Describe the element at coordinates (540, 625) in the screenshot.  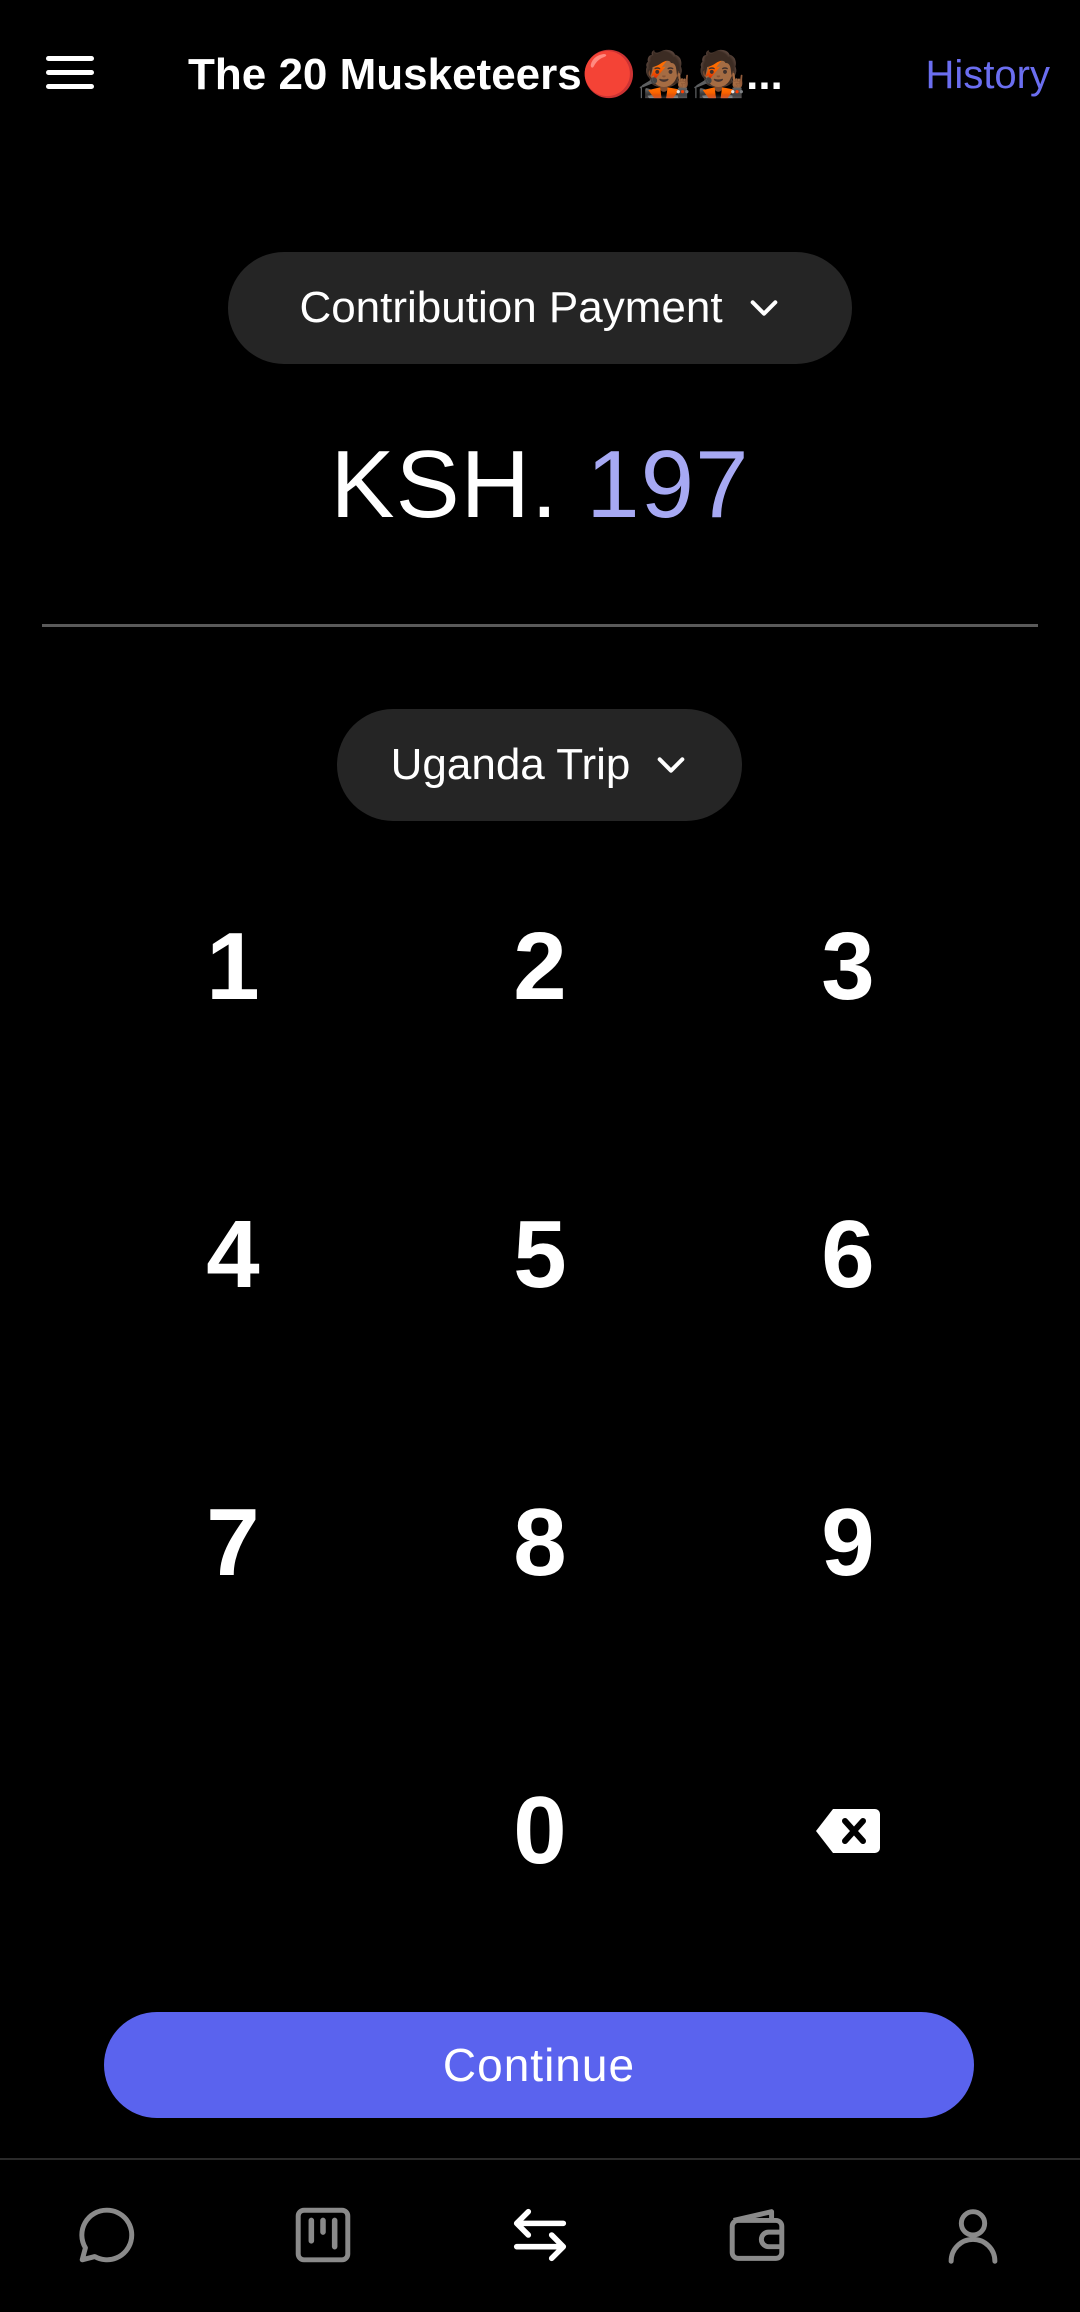
I see `divider` at that location.